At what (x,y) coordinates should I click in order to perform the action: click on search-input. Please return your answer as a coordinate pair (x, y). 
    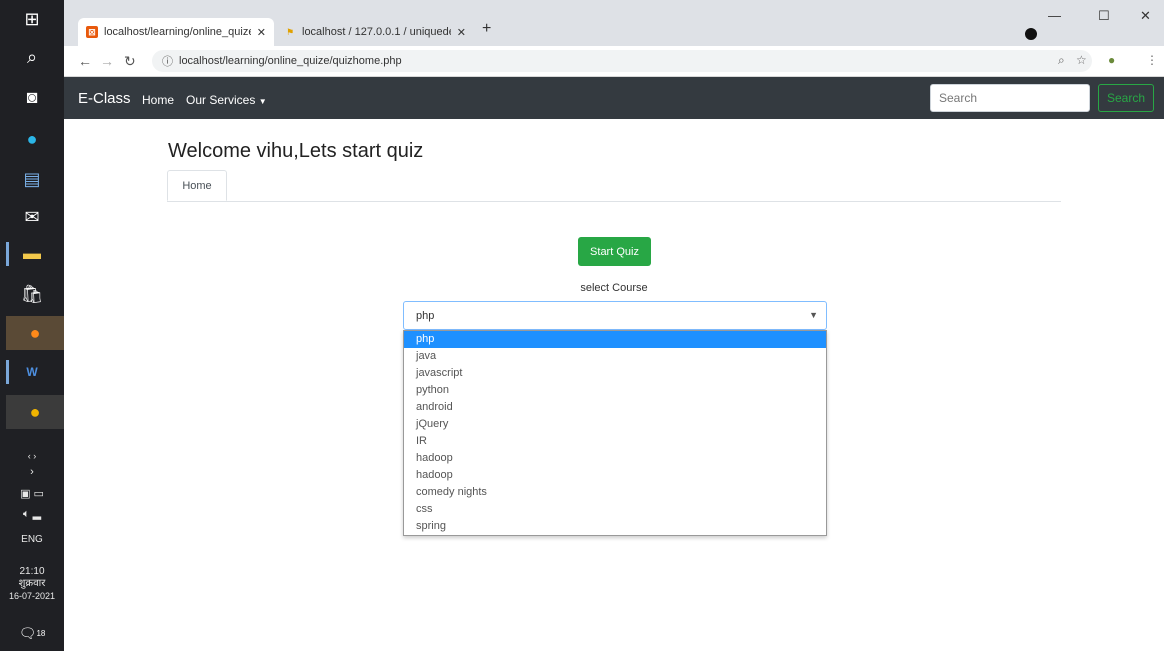
    Looking at the image, I should click on (1010, 98).